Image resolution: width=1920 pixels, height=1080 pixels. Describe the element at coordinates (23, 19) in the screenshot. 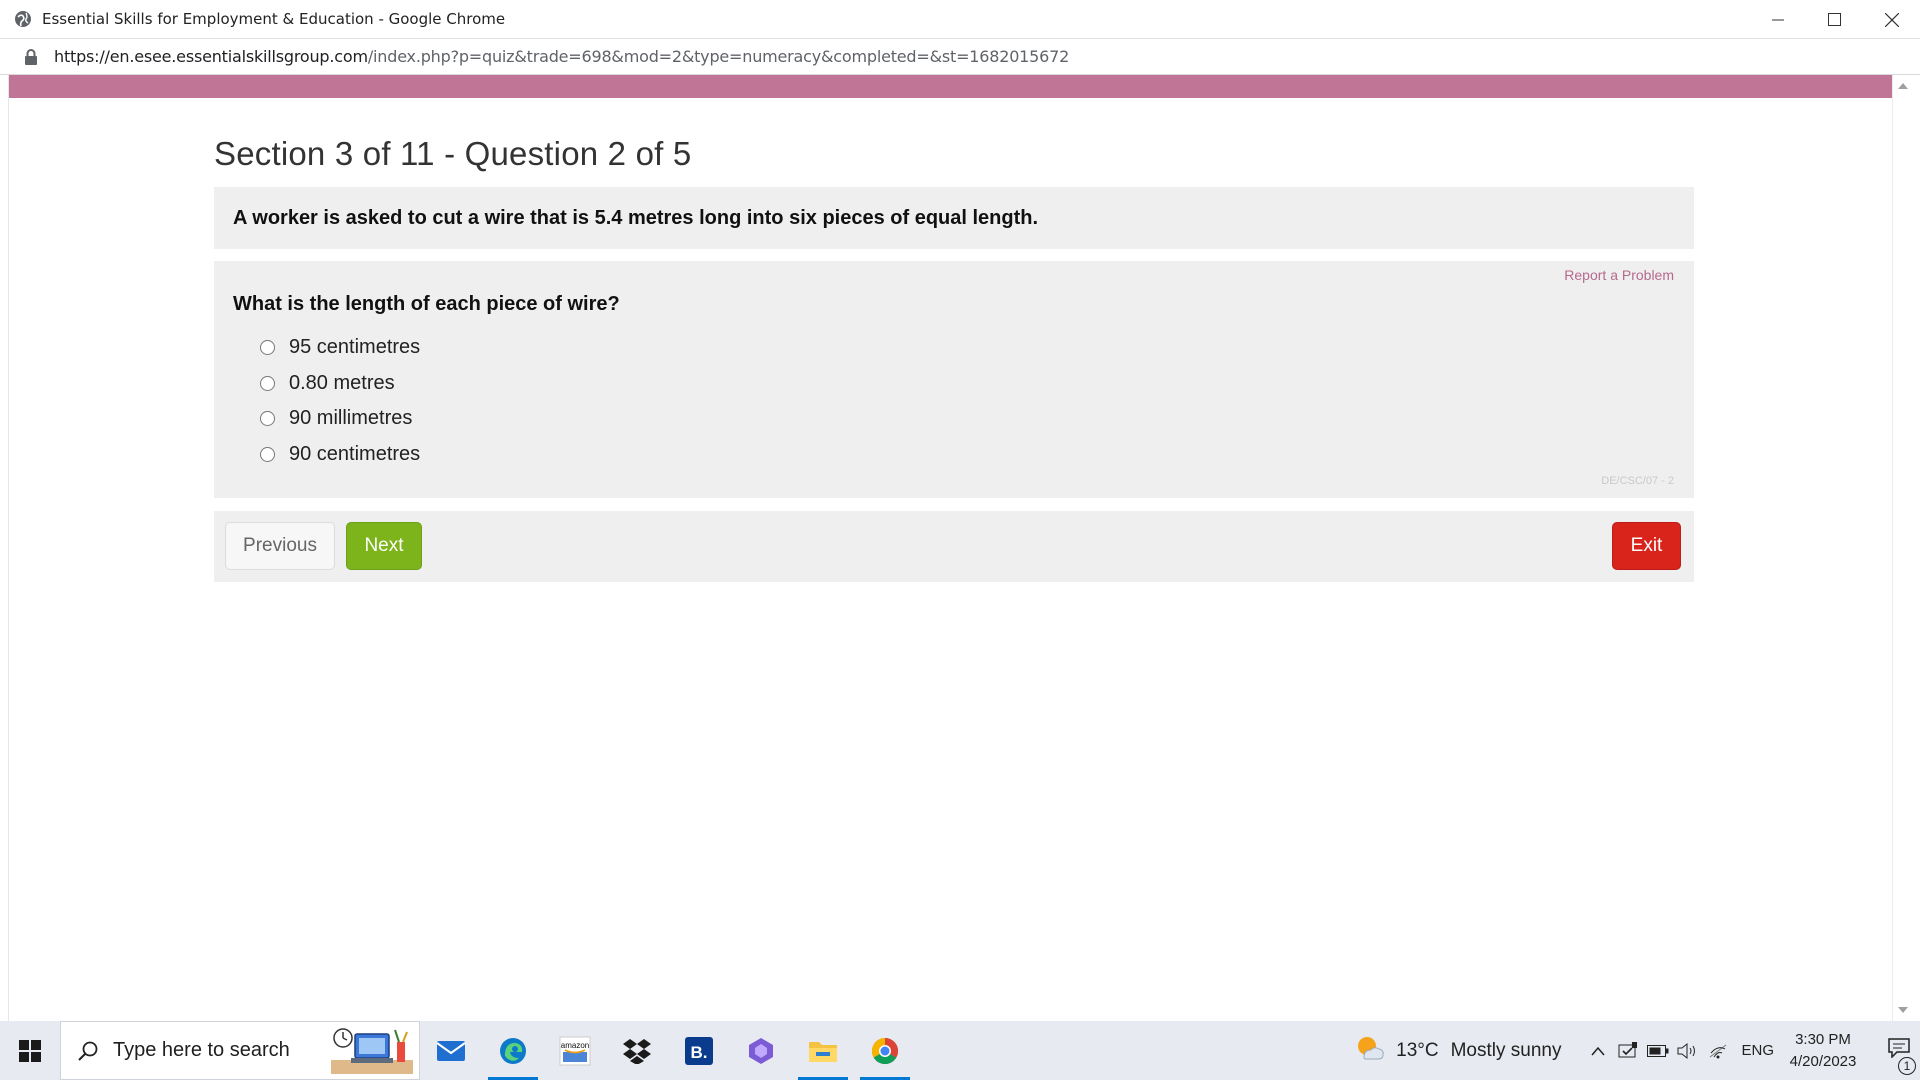

I see `globe-icon` at that location.